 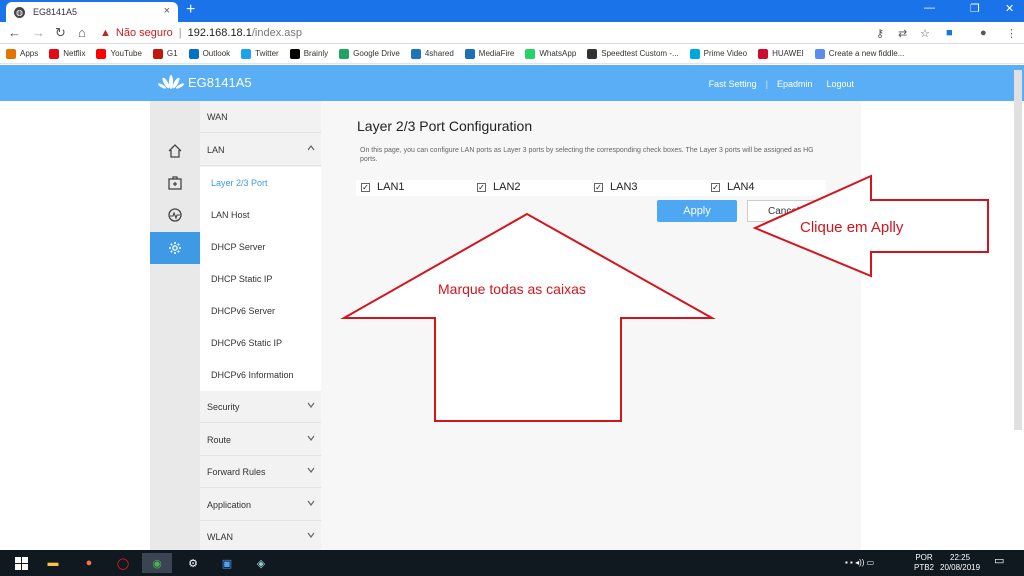 I want to click on bookmark-item: WhatsApp, so click(x=551, y=53).